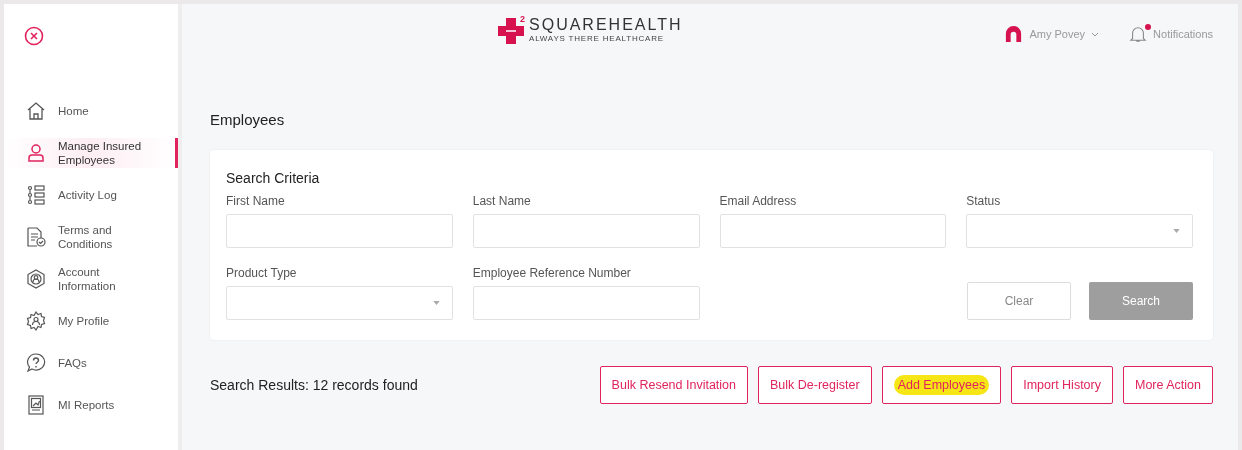 The width and height of the screenshot is (1242, 450). Describe the element at coordinates (1095, 34) in the screenshot. I see `chevron-down-icon` at that location.